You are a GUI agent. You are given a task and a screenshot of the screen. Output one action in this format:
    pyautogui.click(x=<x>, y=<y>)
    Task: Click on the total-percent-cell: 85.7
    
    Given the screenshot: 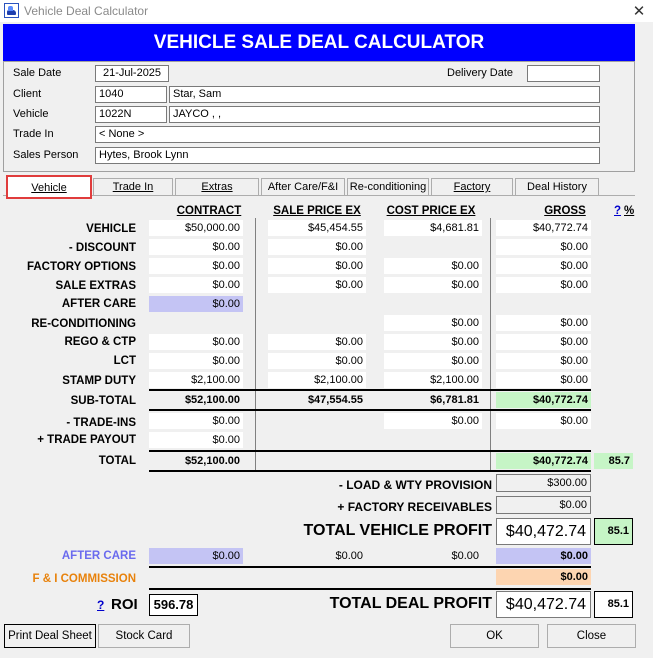 What is the action you would take?
    pyautogui.click(x=613, y=461)
    